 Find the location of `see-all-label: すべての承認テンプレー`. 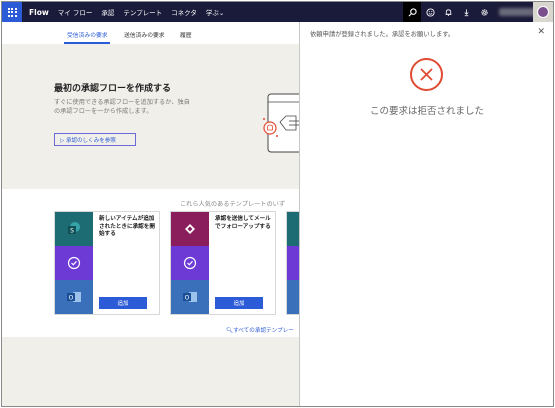

see-all-label: すべての承認テンプレー is located at coordinates (263, 331).